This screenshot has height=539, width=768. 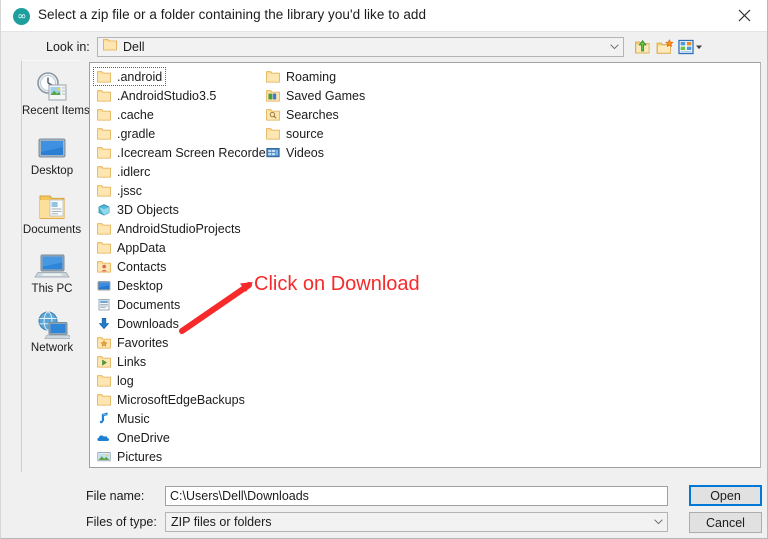 I want to click on list-item-label: Downloads, so click(x=148, y=323).